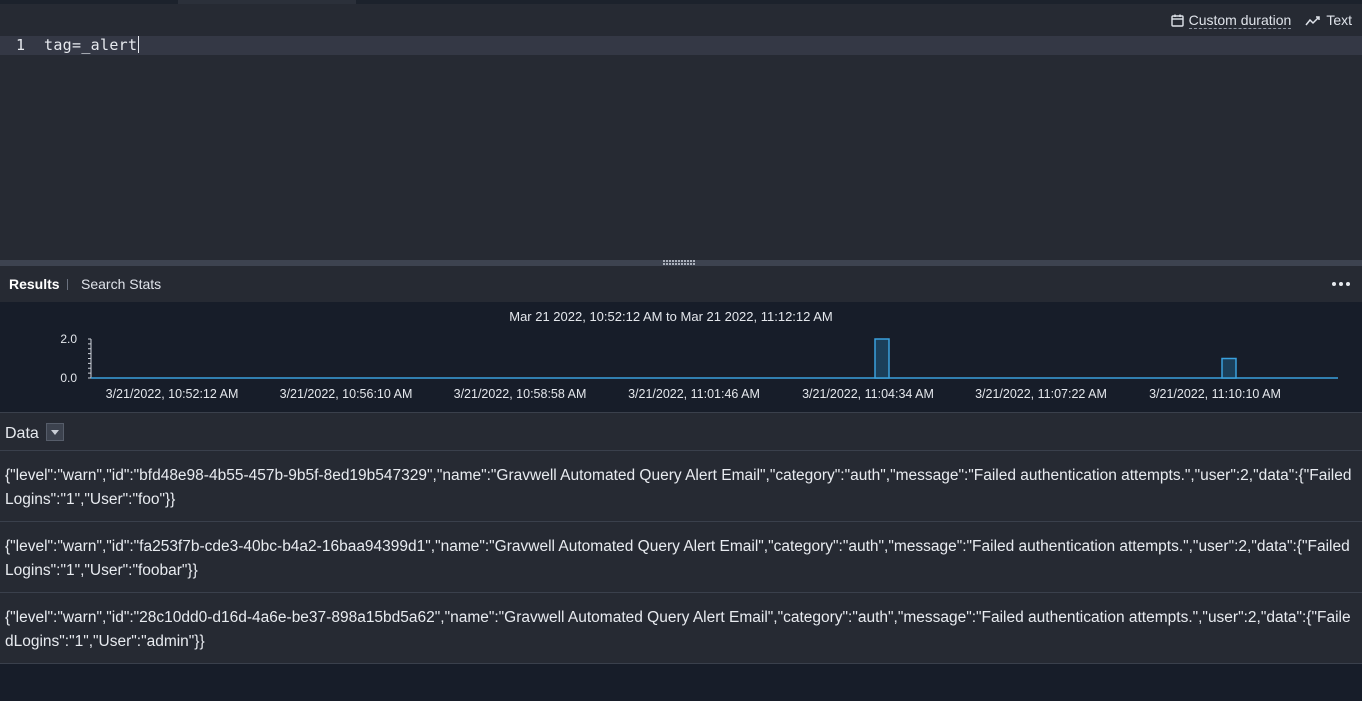  Describe the element at coordinates (346, 394) in the screenshot. I see `x-tick-label: 3/21/2022, 10:56:10 AM` at that location.